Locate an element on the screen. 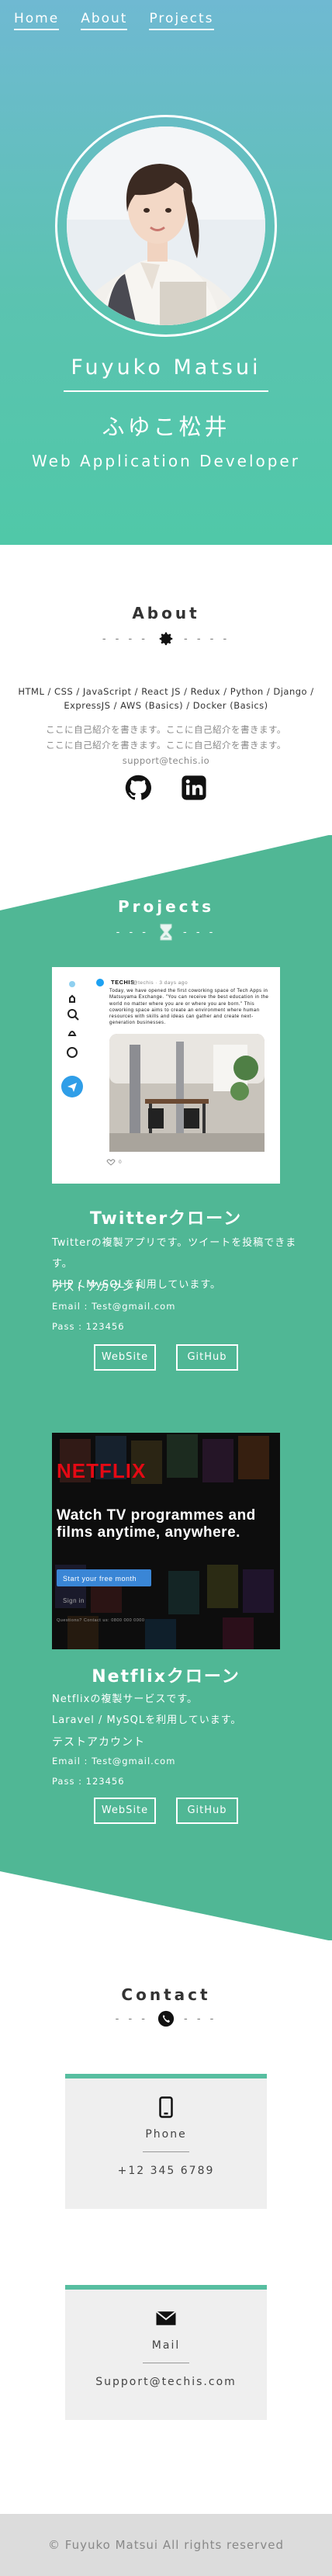  netflix-website-button: WebSite is located at coordinates (125, 1811).